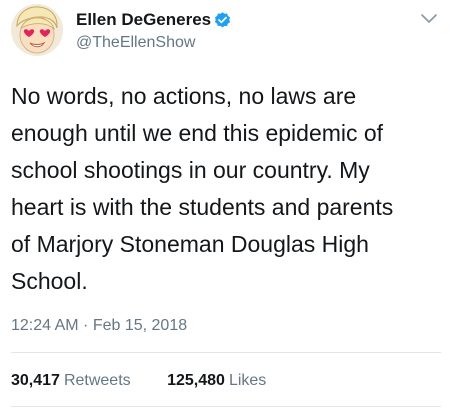  Describe the element at coordinates (97, 380) in the screenshot. I see `retweets-label: Retweets` at that location.